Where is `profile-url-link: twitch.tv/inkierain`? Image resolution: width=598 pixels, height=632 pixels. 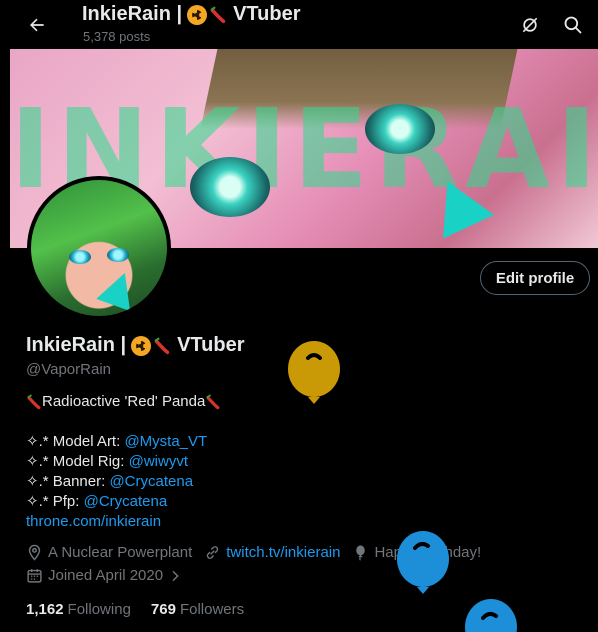
profile-url-link: twitch.tv/inkierain is located at coordinates (283, 552).